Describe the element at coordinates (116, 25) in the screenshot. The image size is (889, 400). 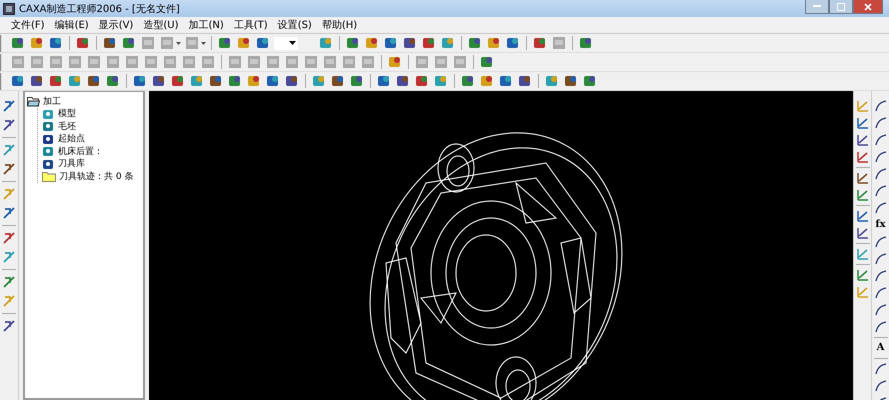
I see `menu-item: 显示(V)` at that location.